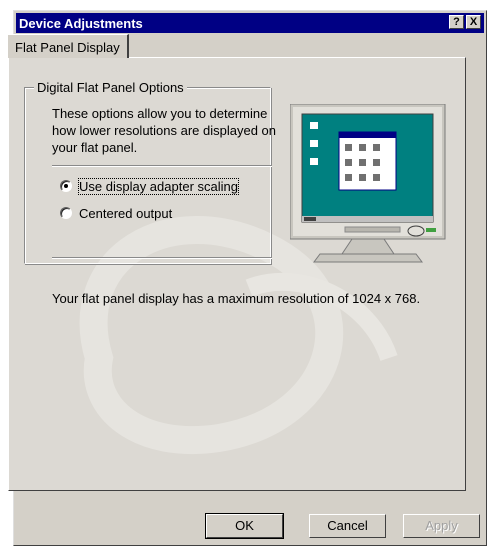  I want to click on tab-flat-panel-display: Flat Panel Display, so click(68, 46).